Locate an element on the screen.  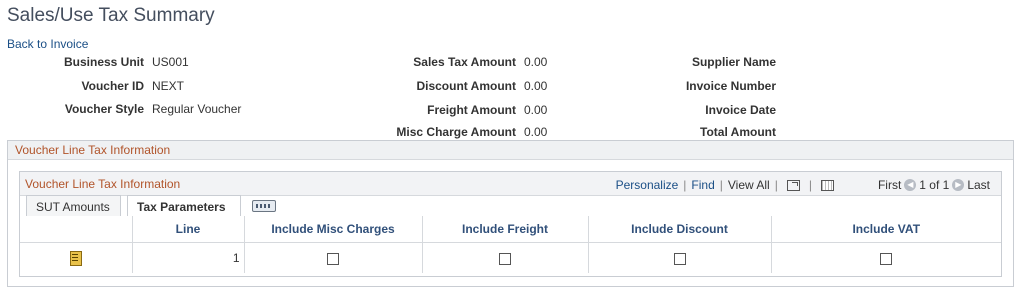
include-discount-cell is located at coordinates (680, 257).